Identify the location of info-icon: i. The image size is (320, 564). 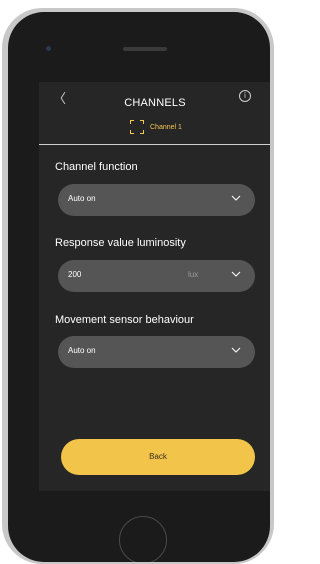
(245, 96).